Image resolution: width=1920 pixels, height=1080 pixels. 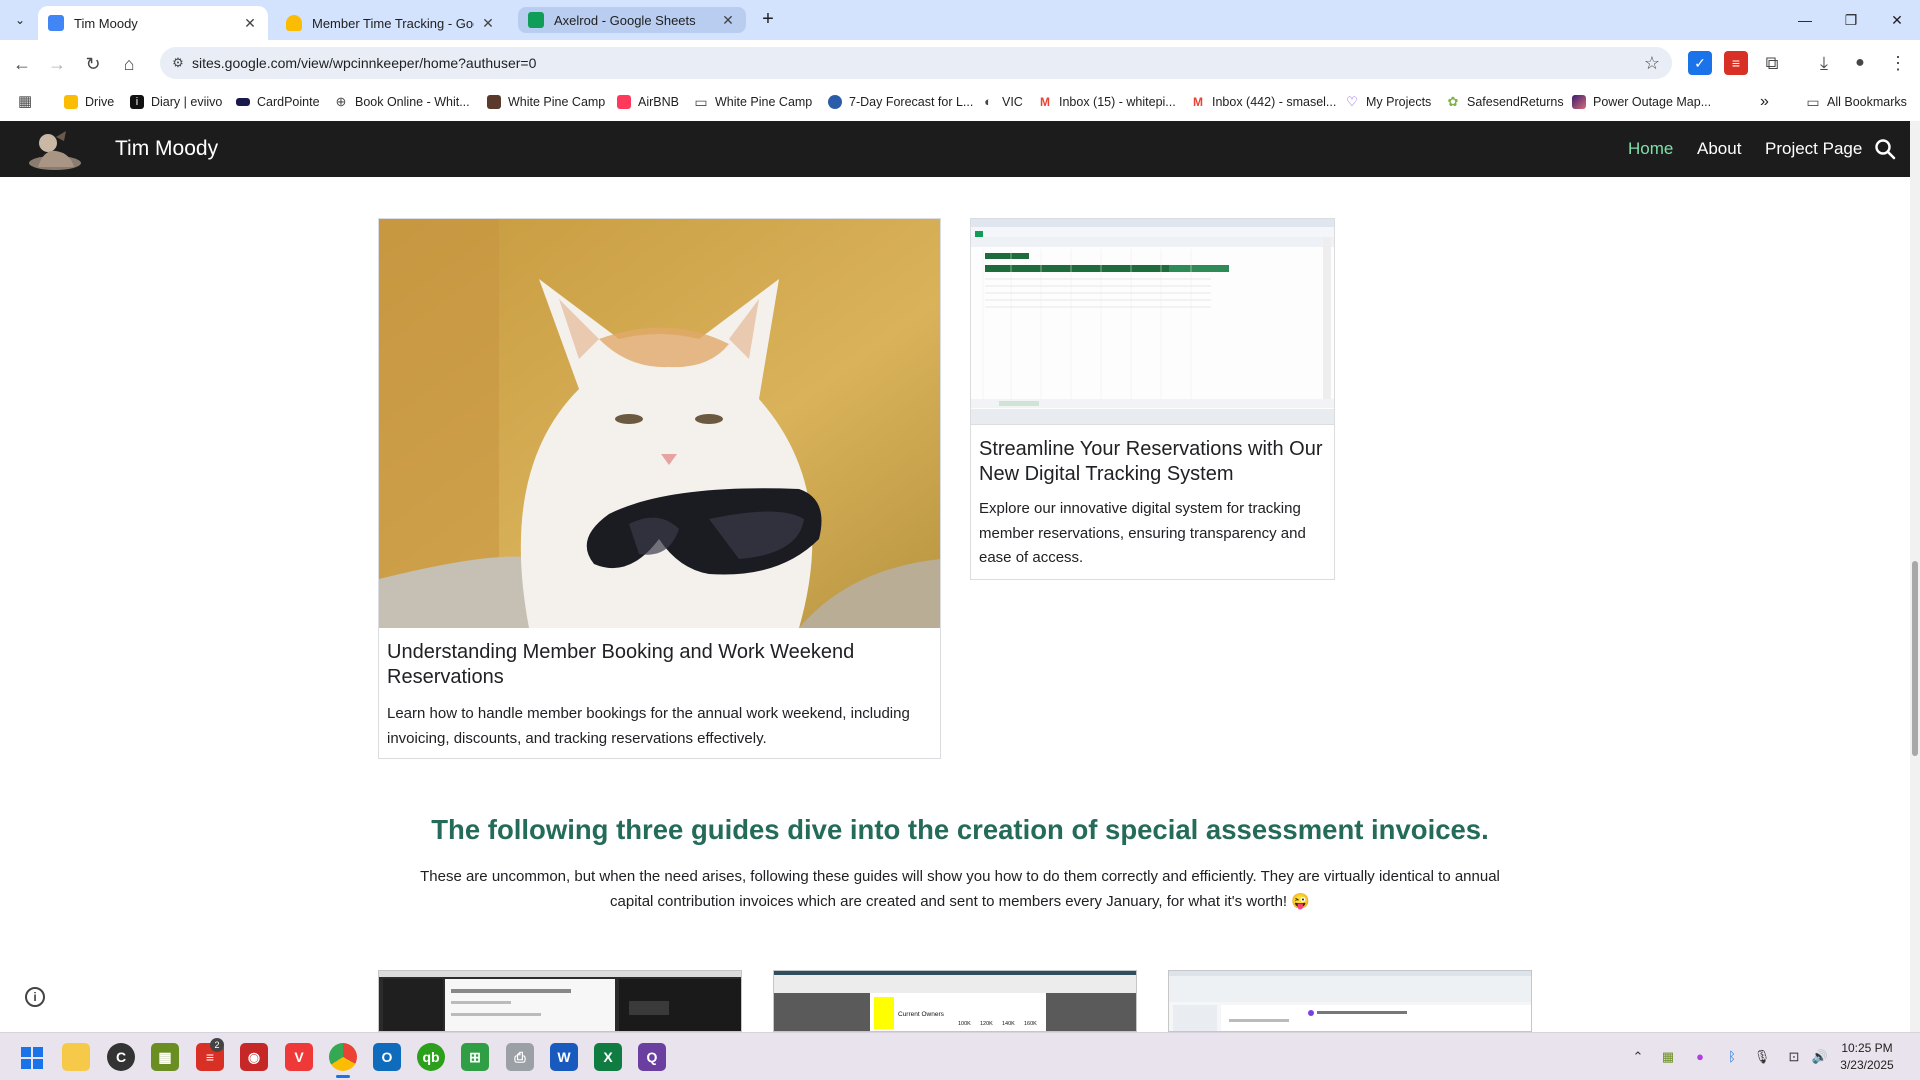 I want to click on tab-title: Tim Moody, so click(x=106, y=23).